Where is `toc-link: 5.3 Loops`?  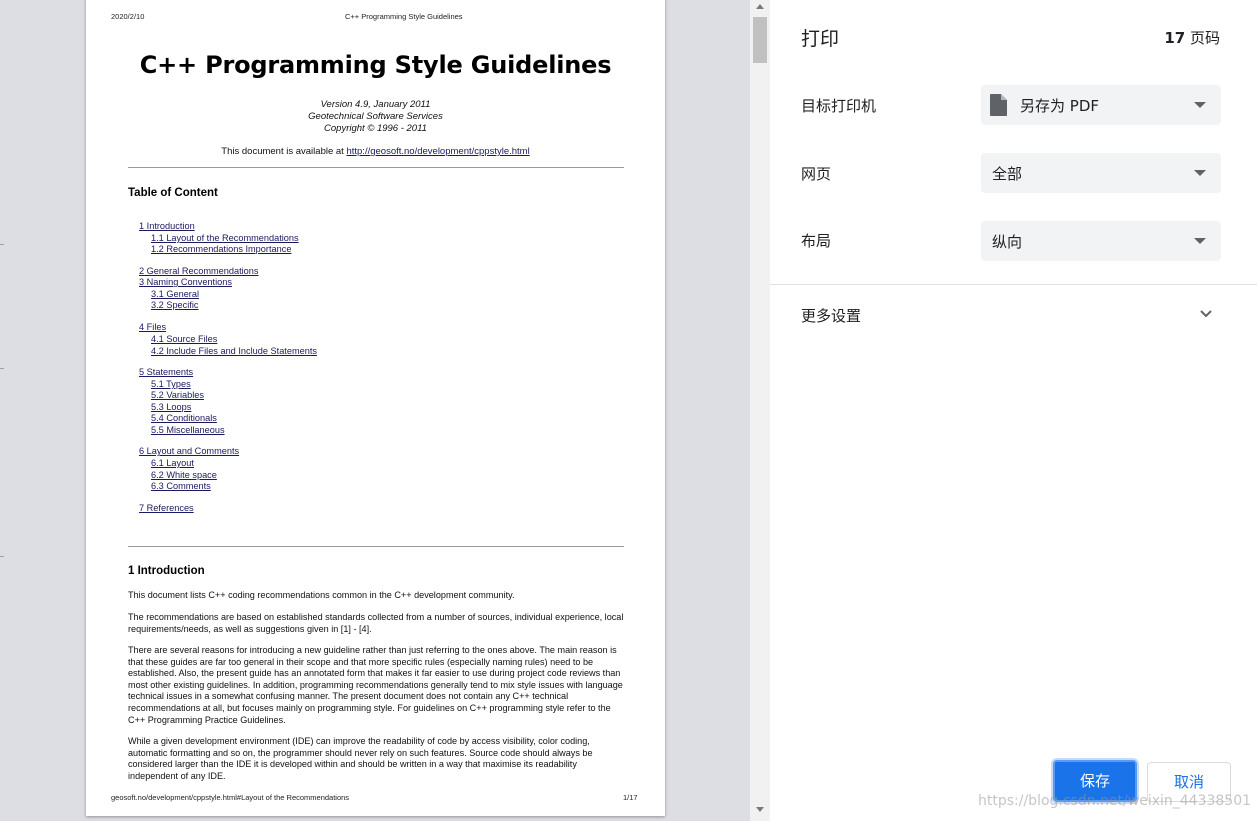 toc-link: 5.3 Loops is located at coordinates (171, 407).